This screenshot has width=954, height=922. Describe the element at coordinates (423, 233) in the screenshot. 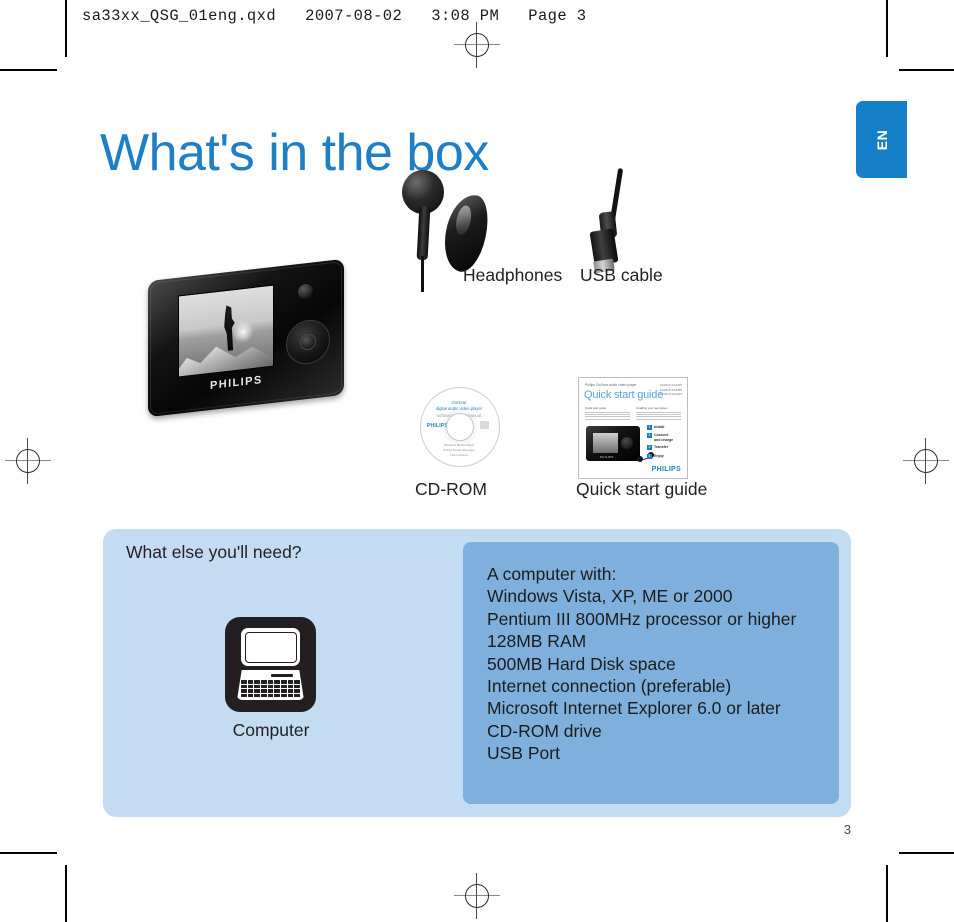

I see `headphone-stem-left` at that location.